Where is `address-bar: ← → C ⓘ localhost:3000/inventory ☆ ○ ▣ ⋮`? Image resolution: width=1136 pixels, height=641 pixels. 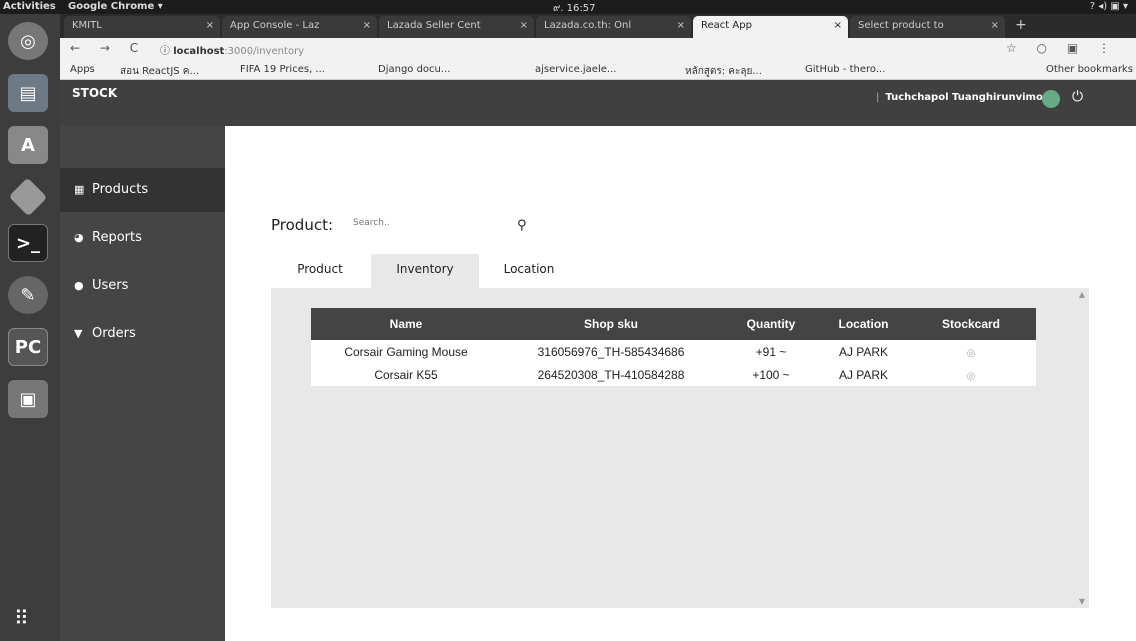 address-bar: ← → C ⓘ localhost:3000/inventory ☆ ○ ▣ ⋮ is located at coordinates (598, 49).